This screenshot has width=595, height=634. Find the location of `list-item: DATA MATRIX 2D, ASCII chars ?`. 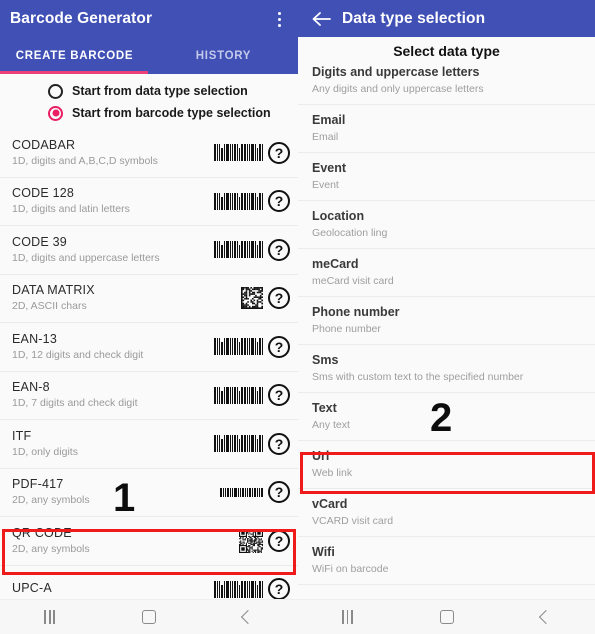

list-item: DATA MATRIX 2D, ASCII chars ? is located at coordinates (149, 298).